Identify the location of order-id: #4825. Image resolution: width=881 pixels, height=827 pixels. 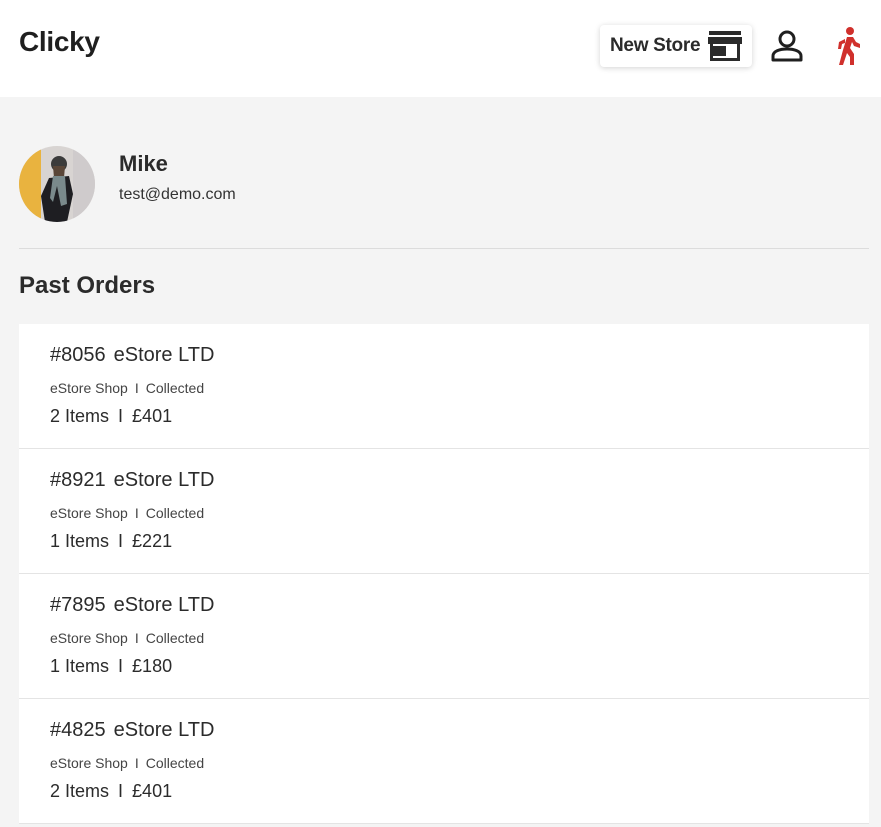
(78, 730).